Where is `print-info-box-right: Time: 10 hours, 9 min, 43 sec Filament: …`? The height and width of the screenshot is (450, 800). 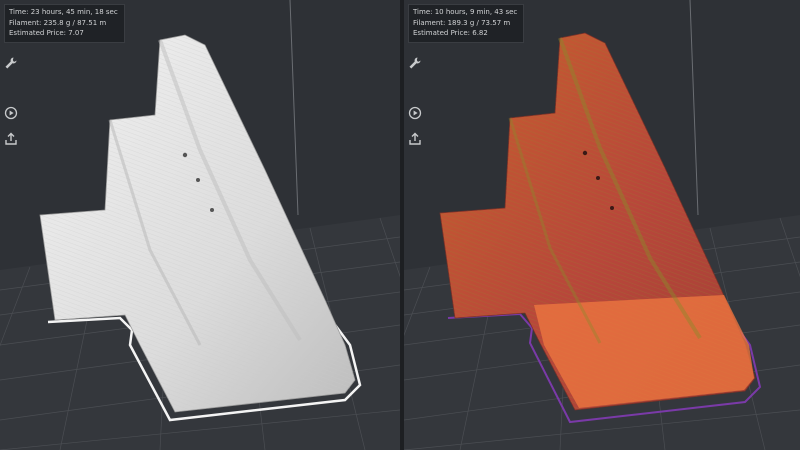
print-info-box-right: Time: 10 hours, 9 min, 43 sec Filament: … is located at coordinates (466, 23).